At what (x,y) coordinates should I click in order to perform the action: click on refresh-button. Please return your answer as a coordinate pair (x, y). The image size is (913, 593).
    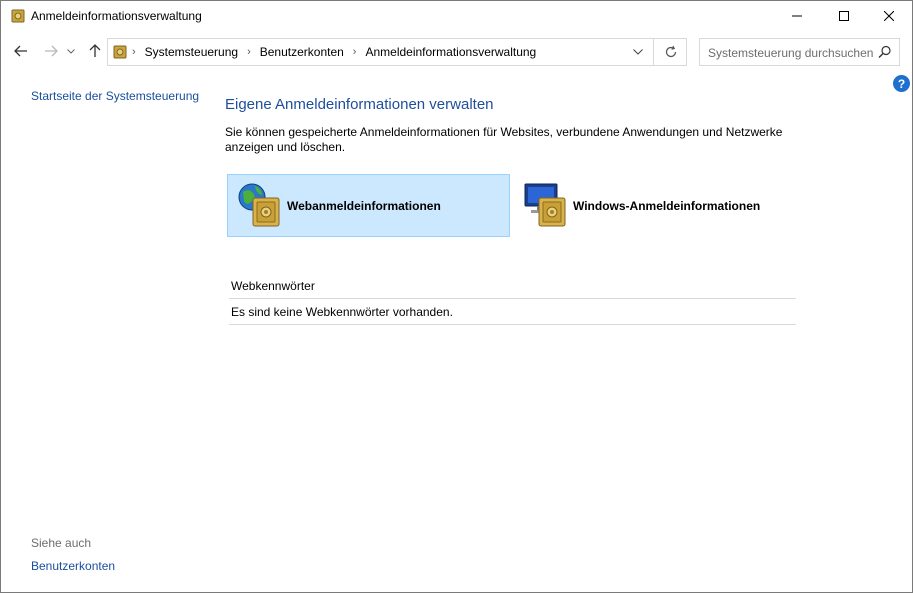
    Looking at the image, I should click on (671, 52).